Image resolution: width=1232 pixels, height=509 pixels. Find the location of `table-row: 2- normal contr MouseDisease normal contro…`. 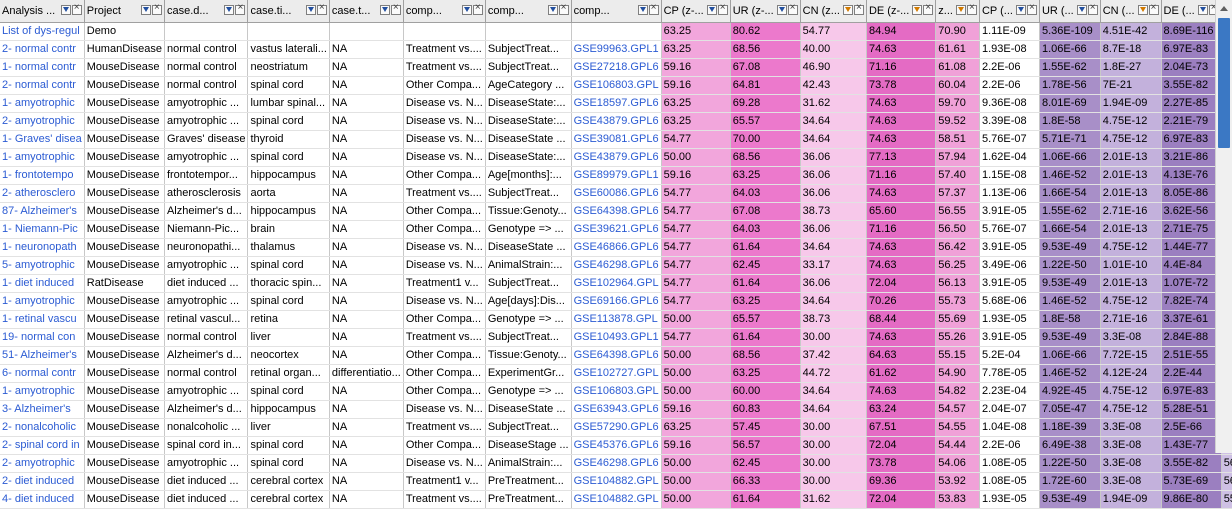

table-row: 2- normal contr MouseDisease normal contro… is located at coordinates (616, 85).